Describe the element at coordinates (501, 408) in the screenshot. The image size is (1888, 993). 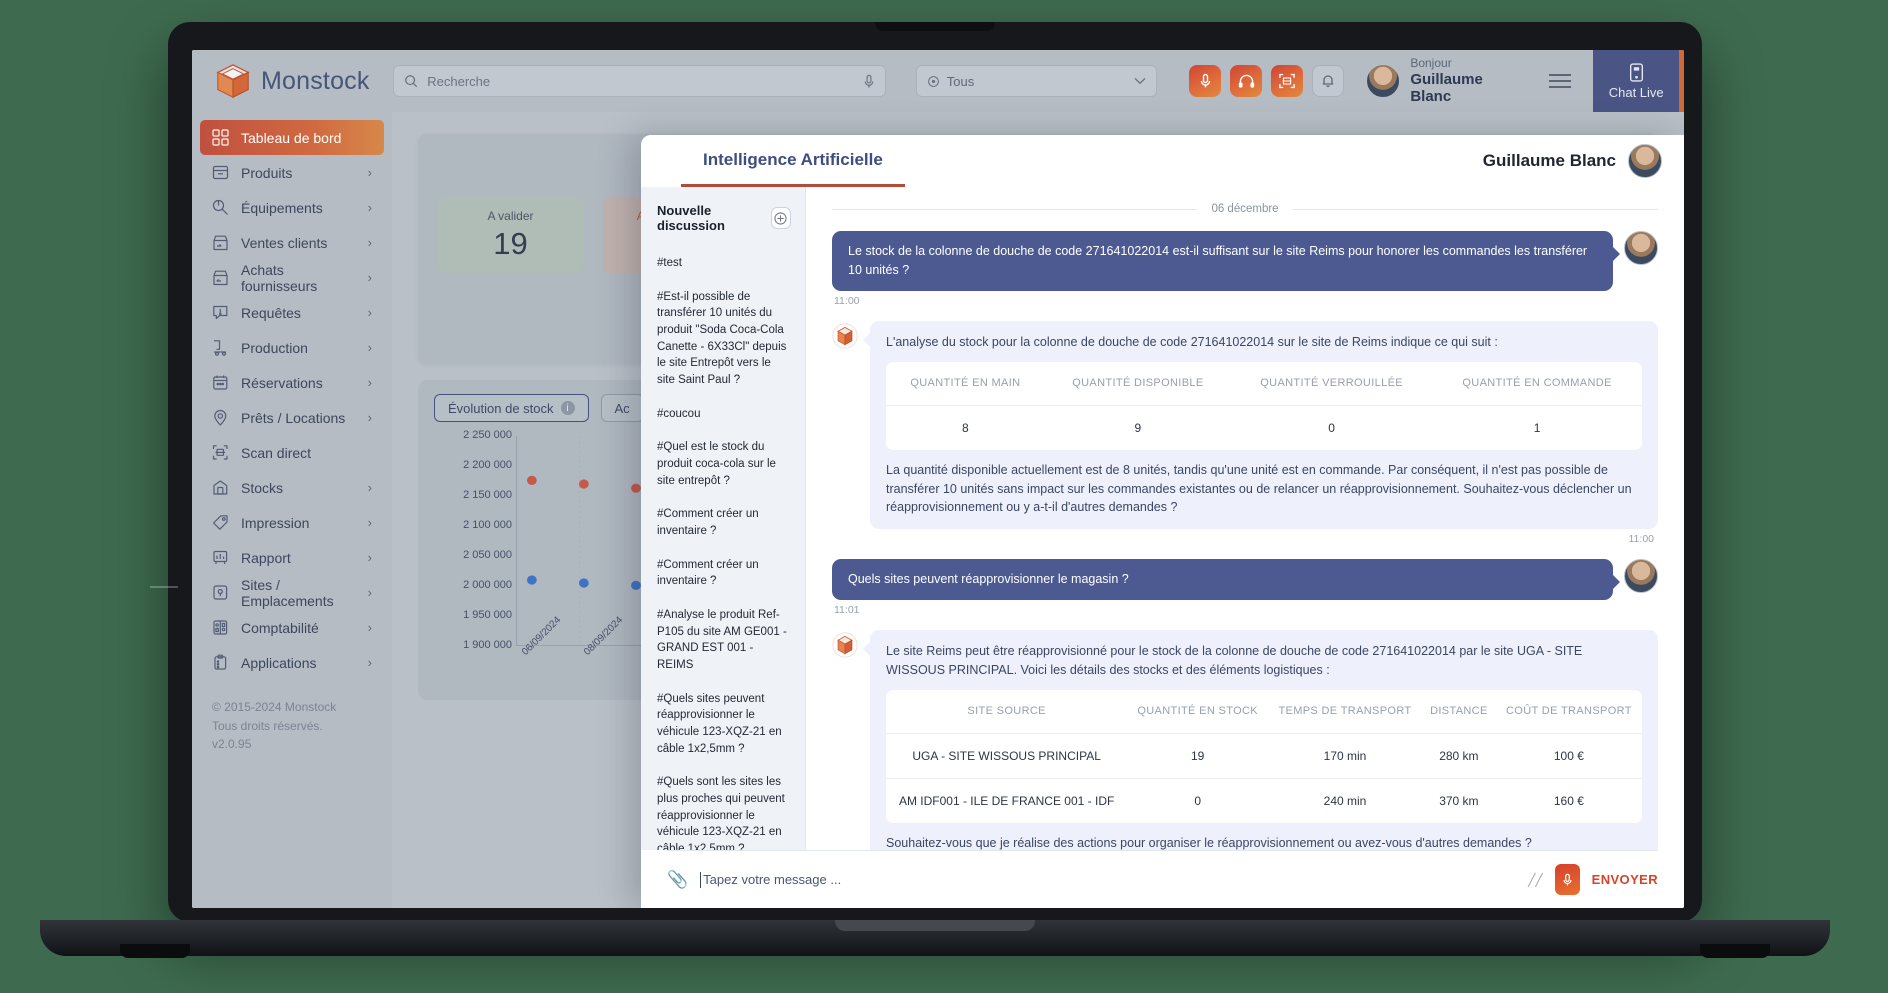
I see `tab-stock-evolution-label: Évolution de stock` at that location.